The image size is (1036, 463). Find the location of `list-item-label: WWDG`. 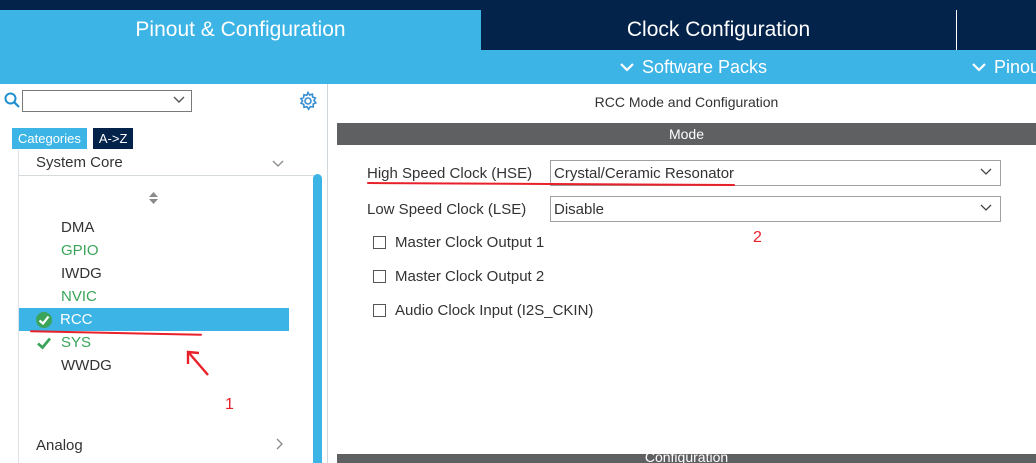

list-item-label: WWDG is located at coordinates (86, 365).